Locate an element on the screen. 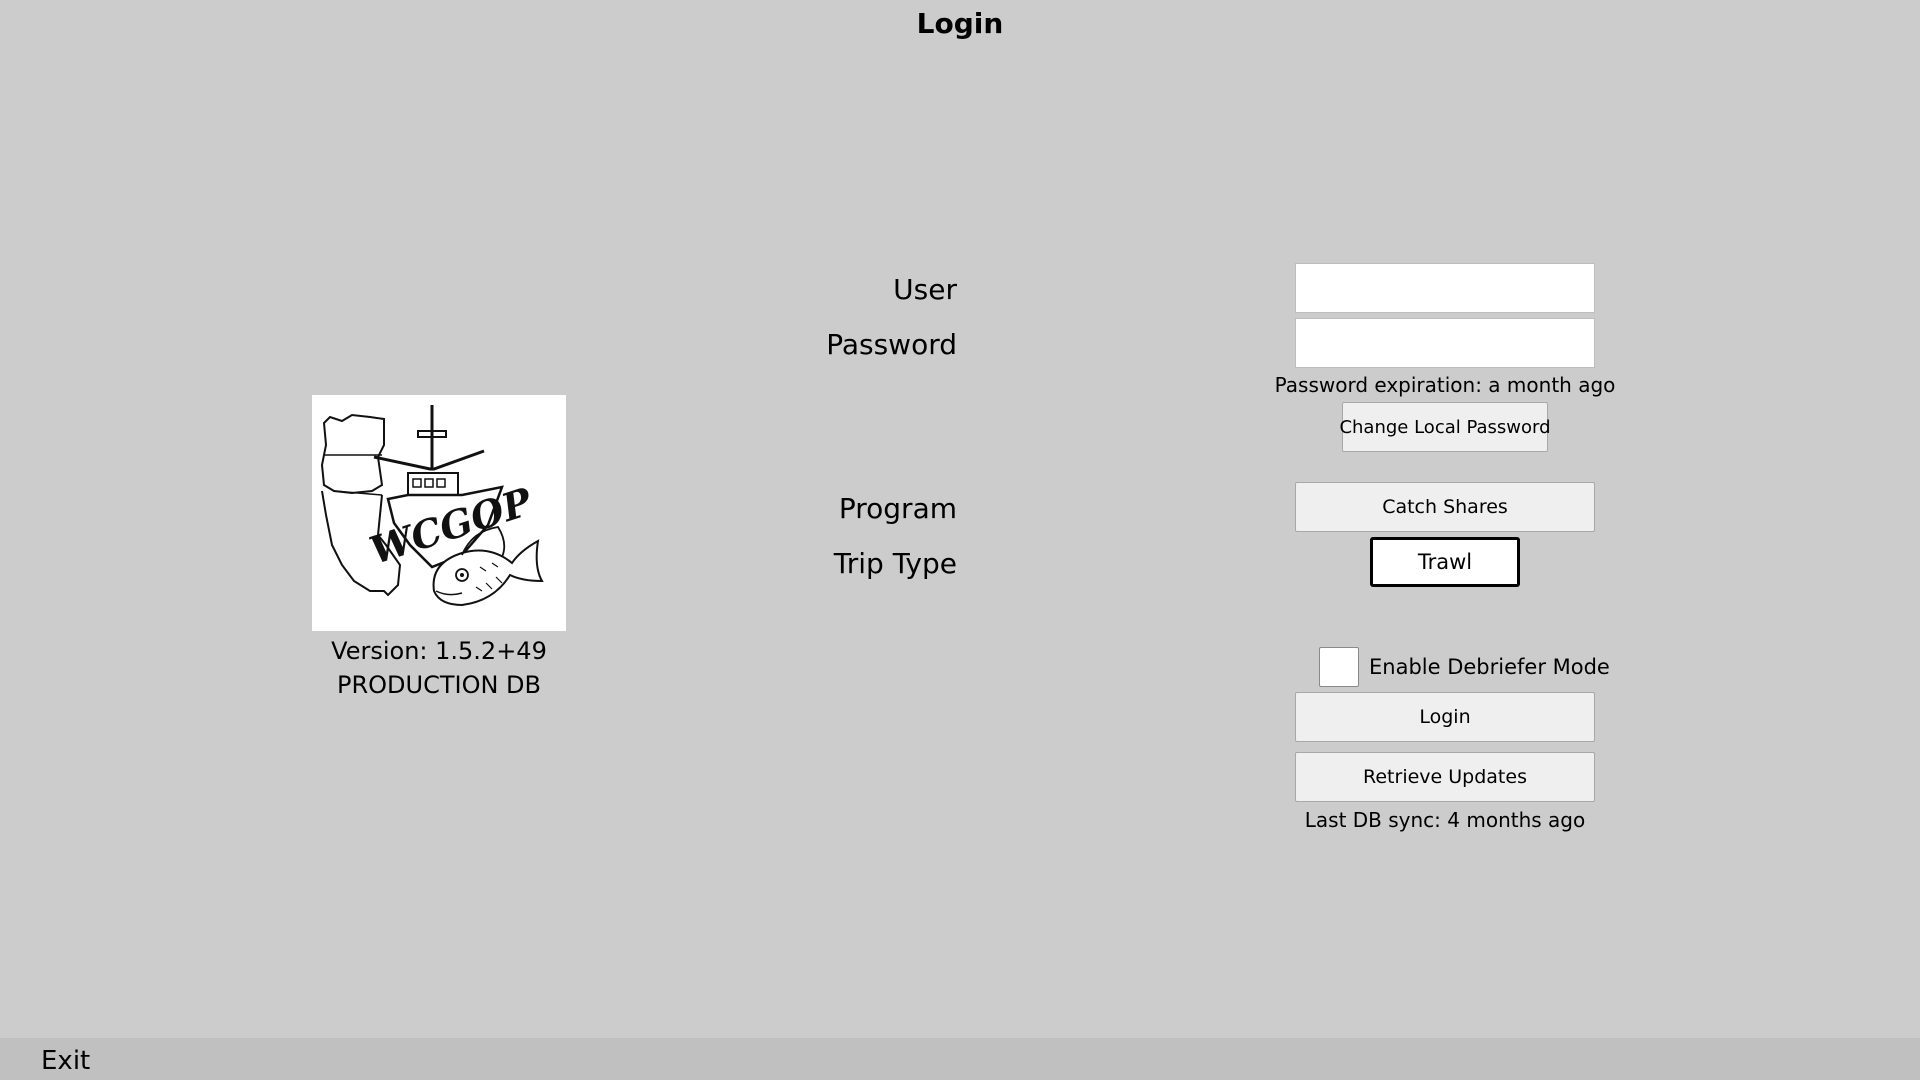  change-local-password-button: Change Local Password is located at coordinates (1445, 427).